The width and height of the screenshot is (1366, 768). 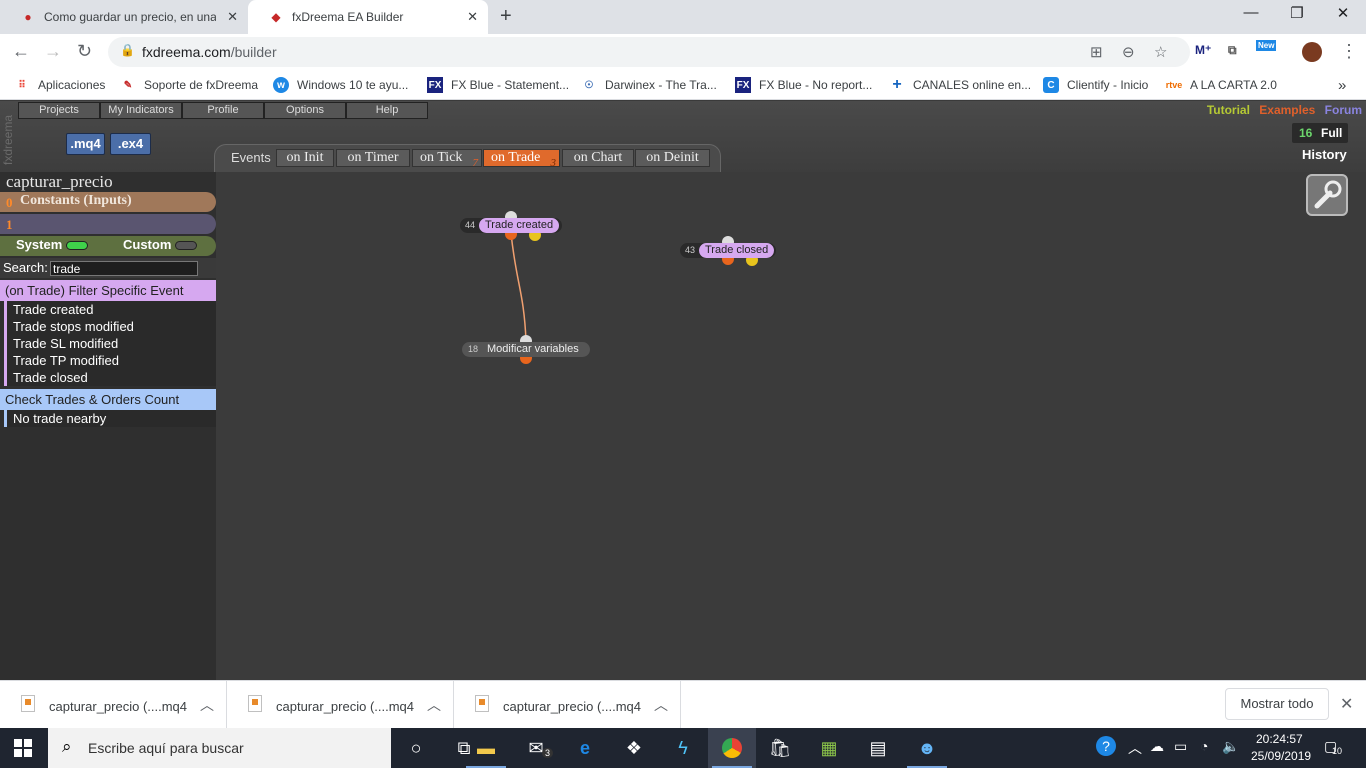 What do you see at coordinates (1324, 154) in the screenshot?
I see `history-button: History` at bounding box center [1324, 154].